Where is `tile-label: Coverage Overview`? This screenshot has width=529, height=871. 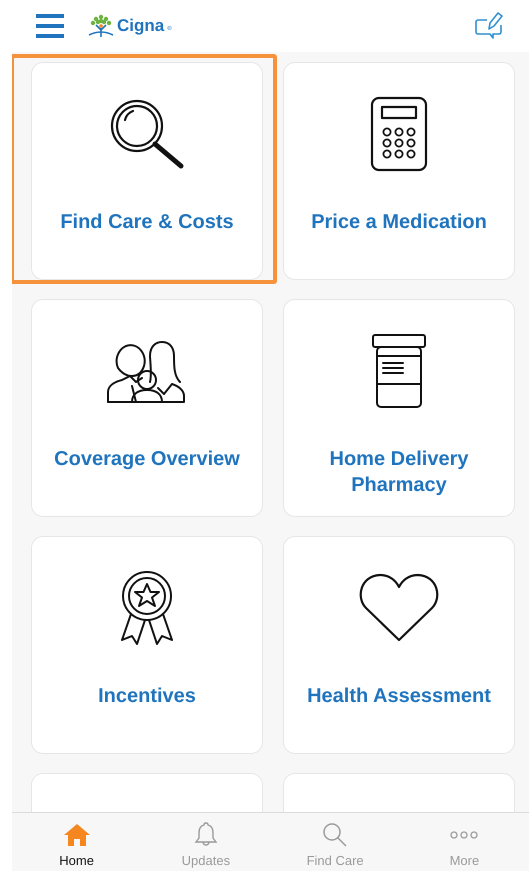 tile-label: Coverage Overview is located at coordinates (147, 459).